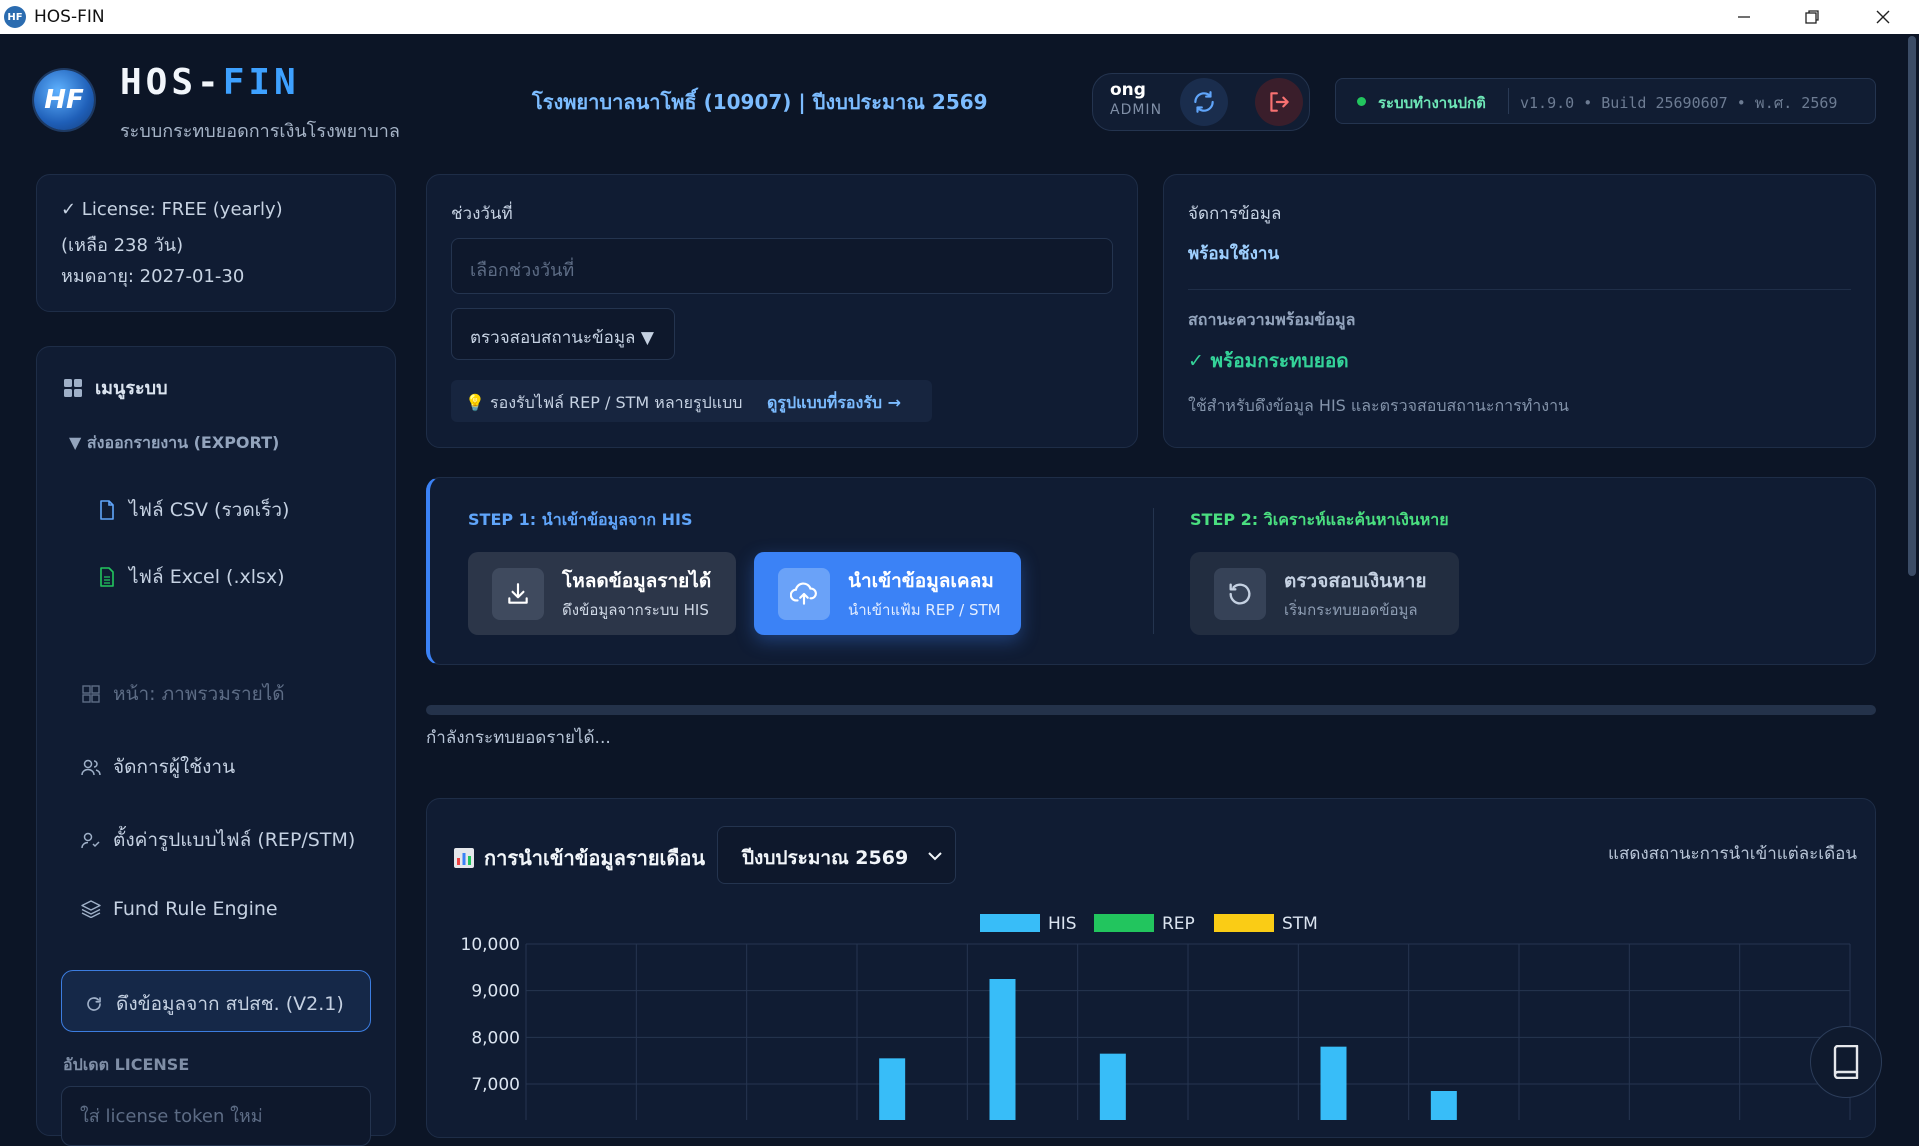  I want to click on download-income-button: โหลดข้อมูลรายได้ ดึงข้อมูลจากระบบ HIS, so click(602, 593).